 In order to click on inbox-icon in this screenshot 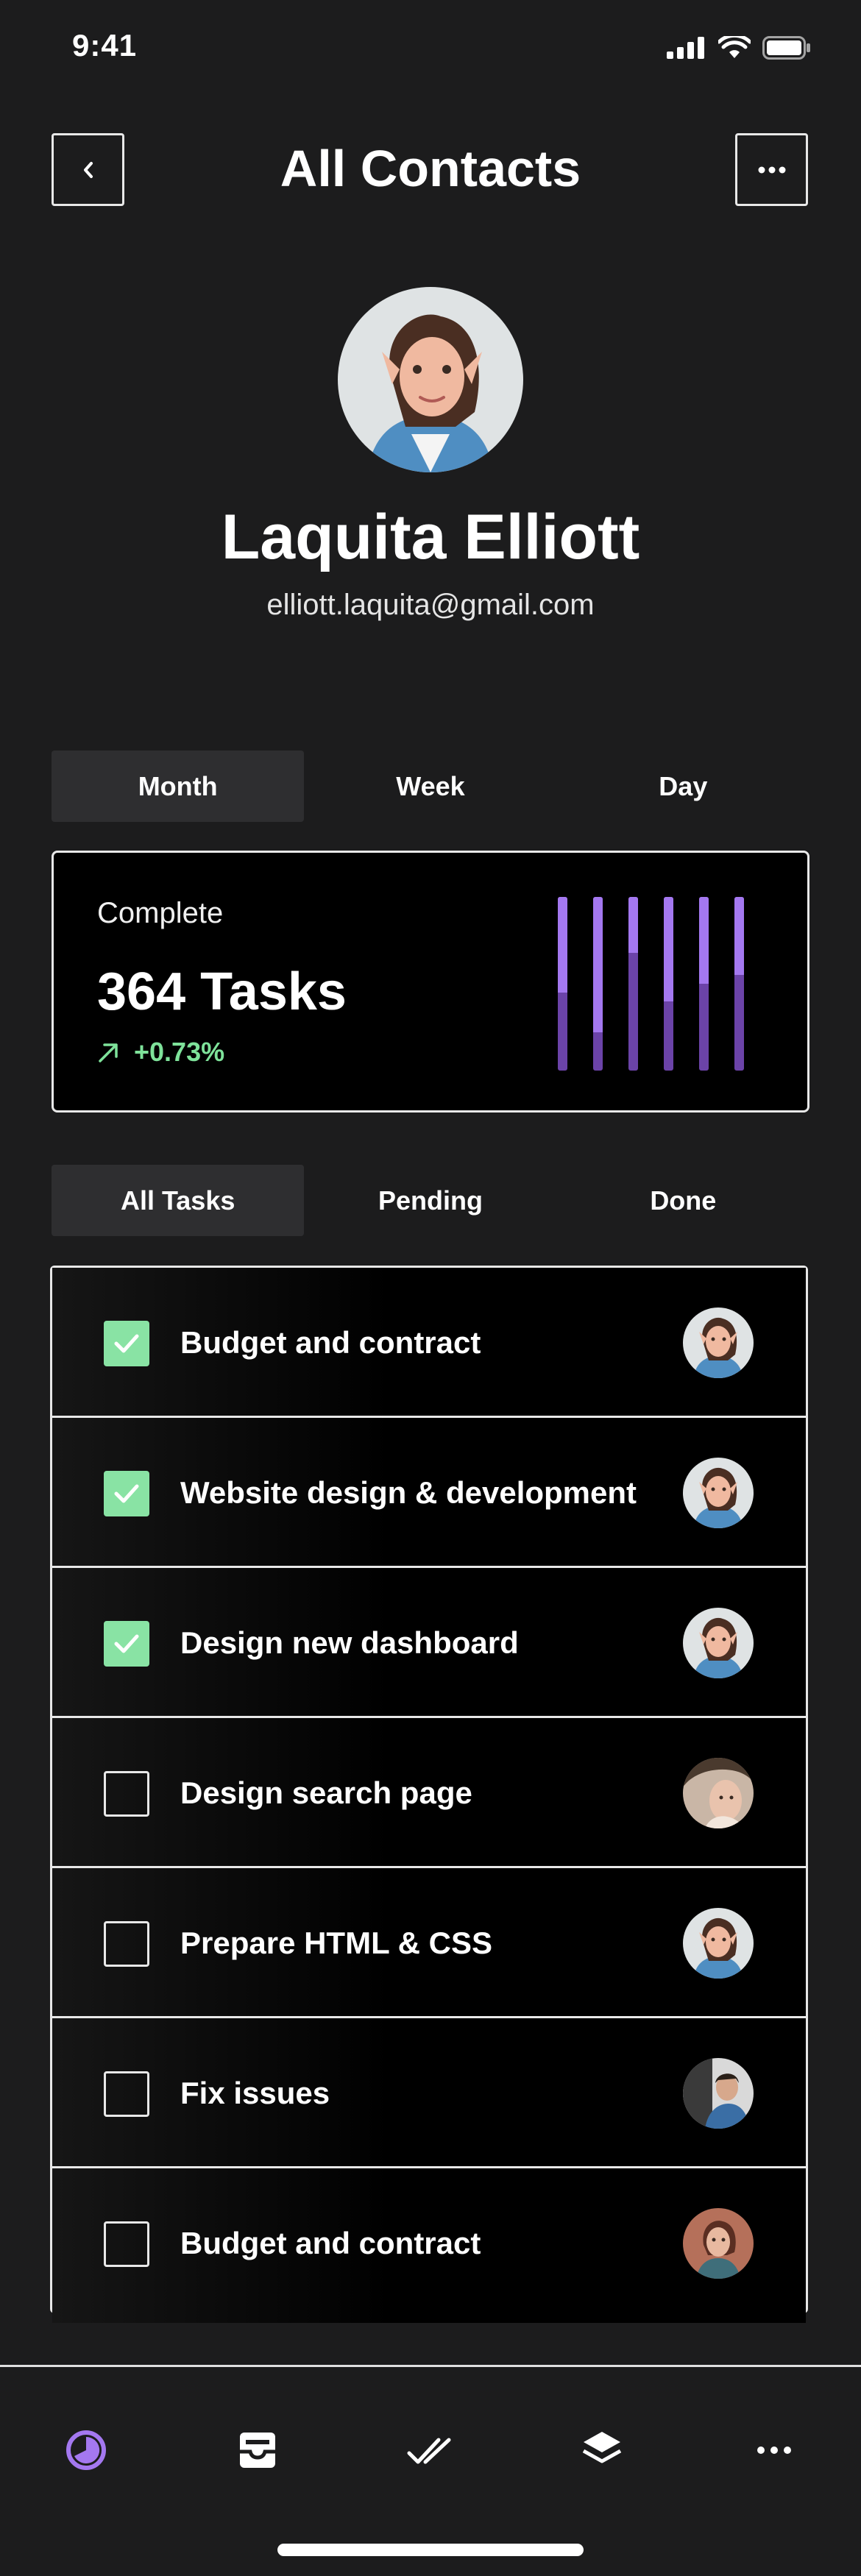, I will do `click(257, 2450)`.